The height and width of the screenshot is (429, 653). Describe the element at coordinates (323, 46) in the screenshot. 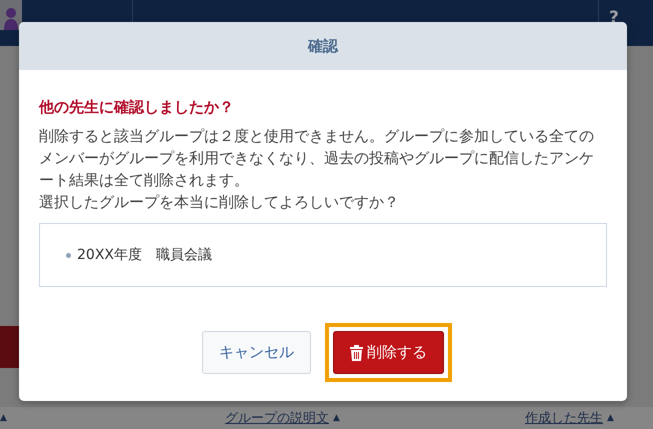

I see `dialog-title: 確認` at that location.